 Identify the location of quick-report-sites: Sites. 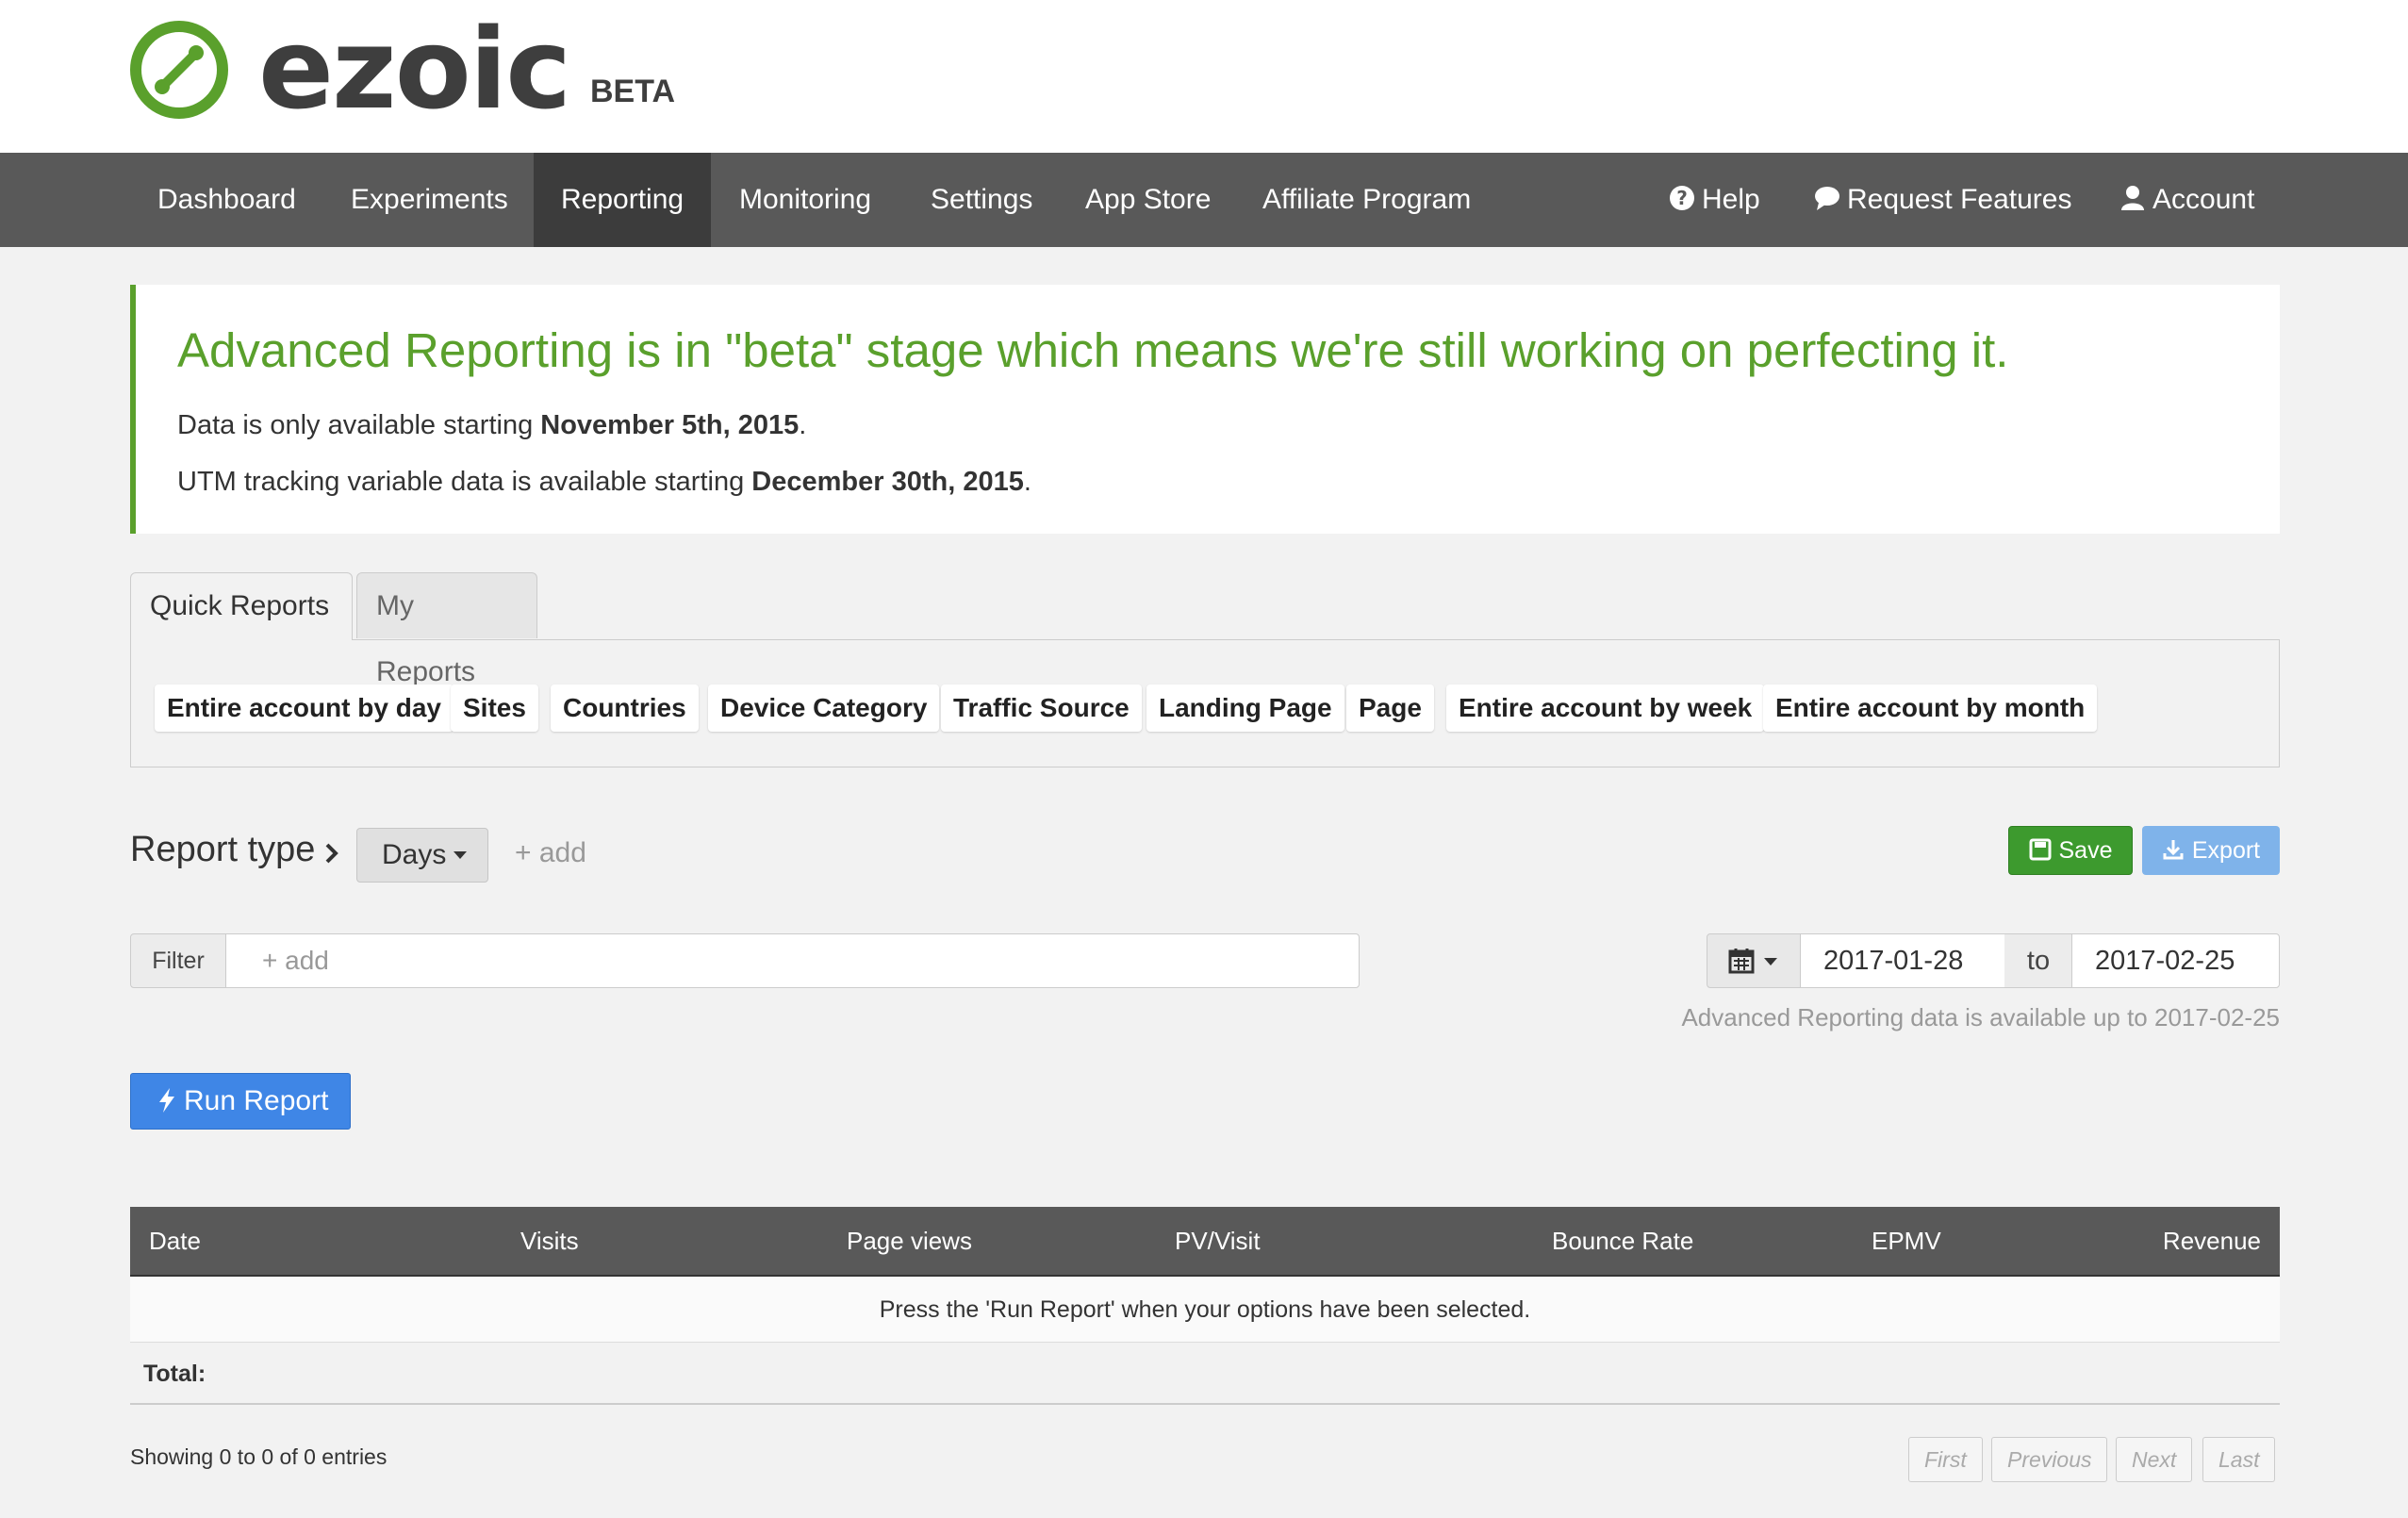
(494, 708).